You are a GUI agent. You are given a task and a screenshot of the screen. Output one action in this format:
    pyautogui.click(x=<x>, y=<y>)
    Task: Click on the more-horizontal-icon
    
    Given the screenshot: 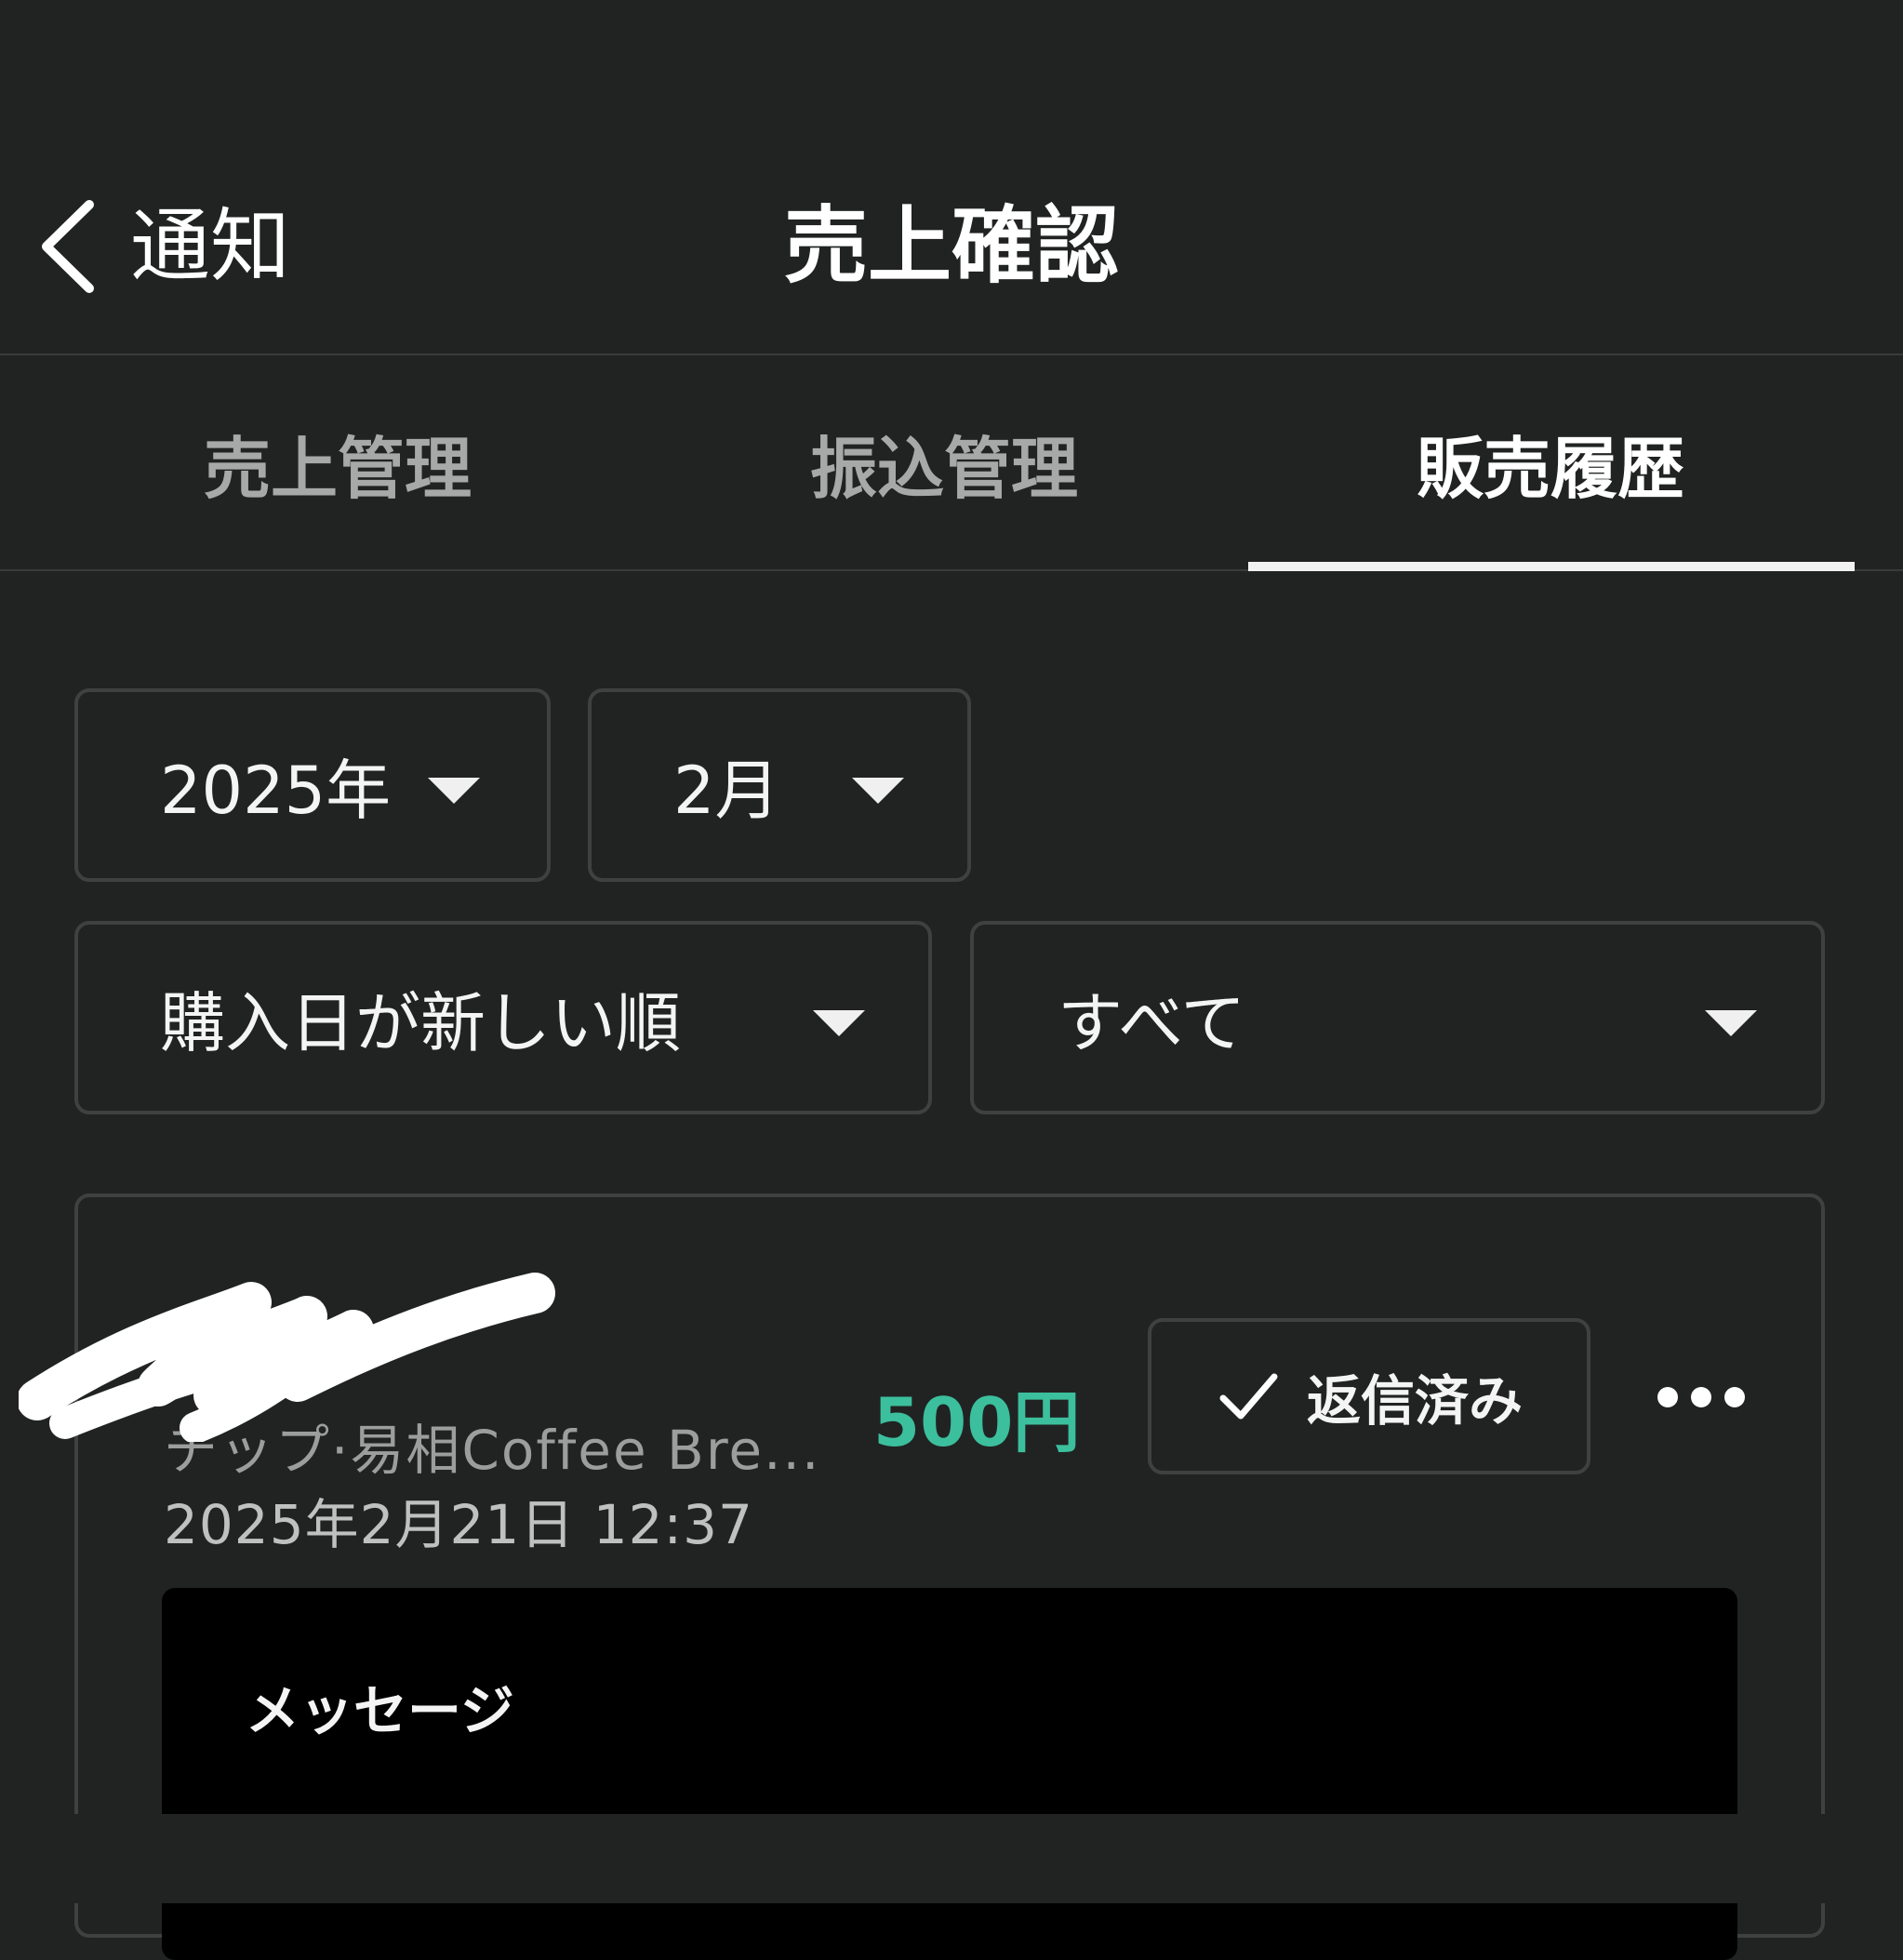 What is the action you would take?
    pyautogui.click(x=1701, y=1397)
    